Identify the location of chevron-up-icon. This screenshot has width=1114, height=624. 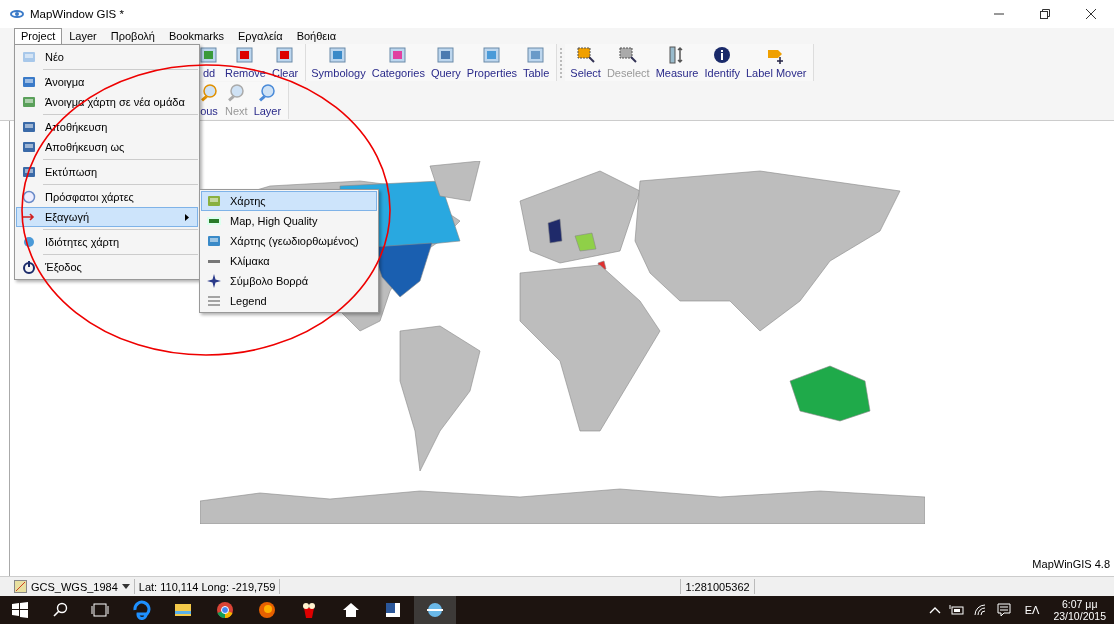
(934, 610).